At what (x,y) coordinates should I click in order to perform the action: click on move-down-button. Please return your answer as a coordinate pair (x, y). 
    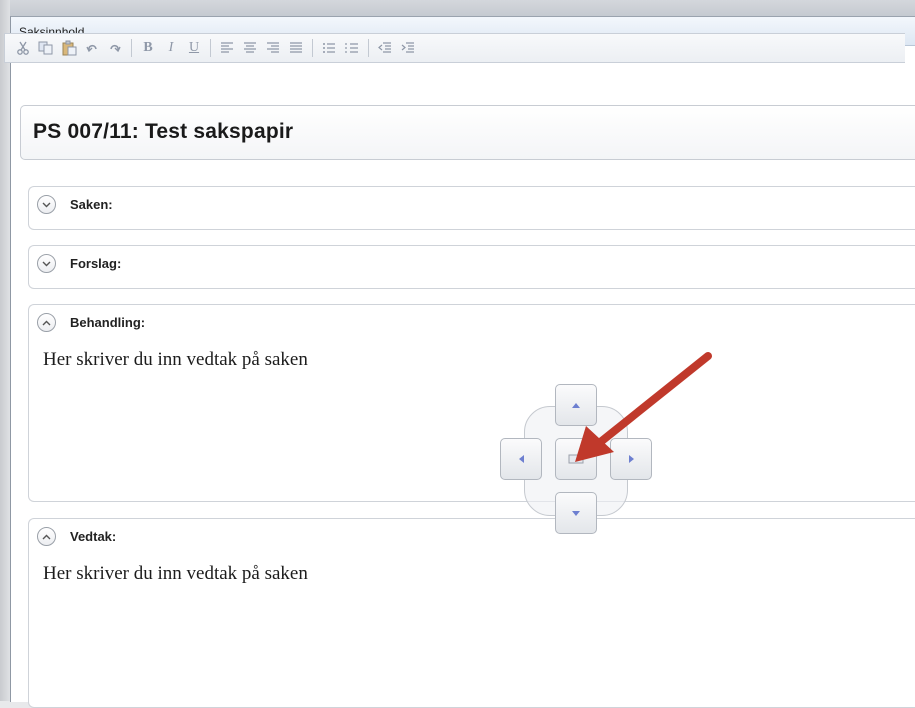
    Looking at the image, I should click on (576, 513).